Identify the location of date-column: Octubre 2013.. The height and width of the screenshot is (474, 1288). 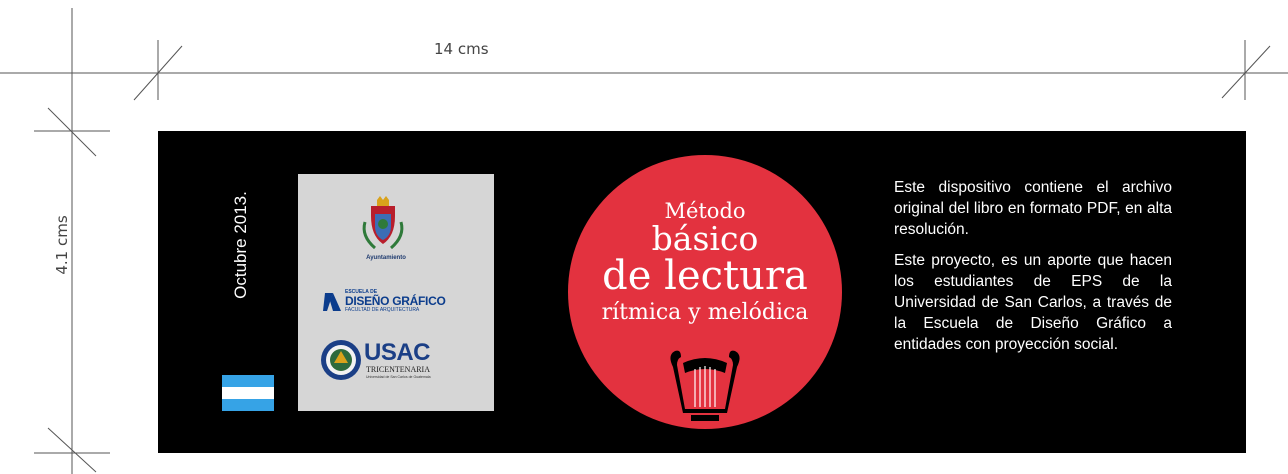
(241, 245).